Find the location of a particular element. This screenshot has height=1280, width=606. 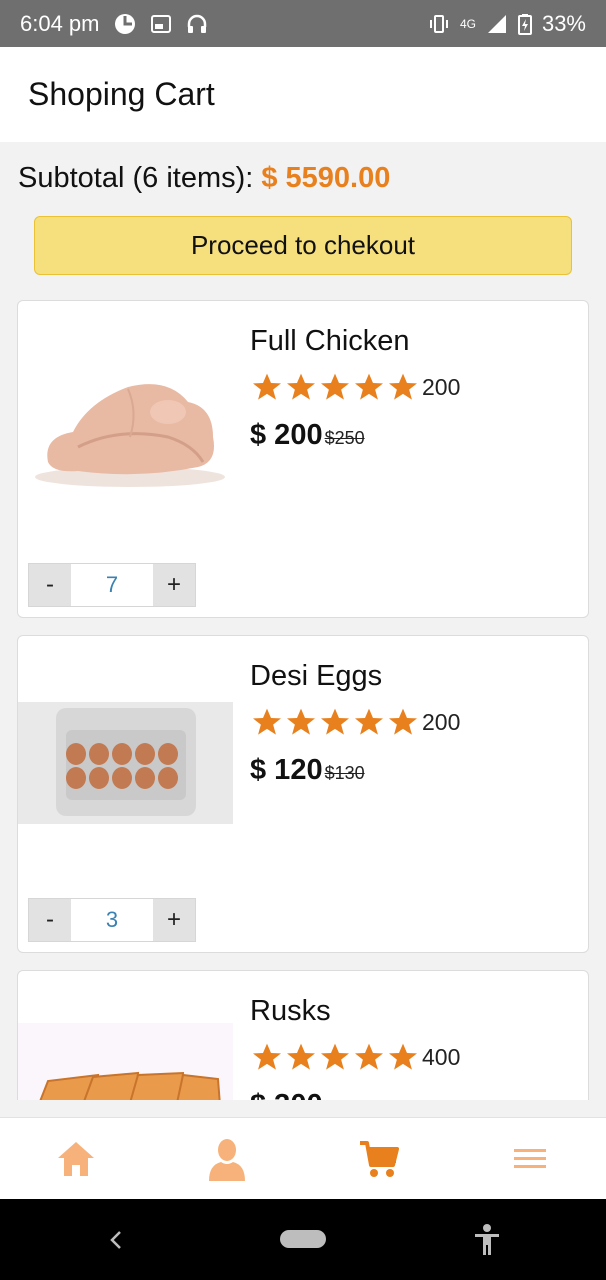

accessibility-icon is located at coordinates (487, 1240).